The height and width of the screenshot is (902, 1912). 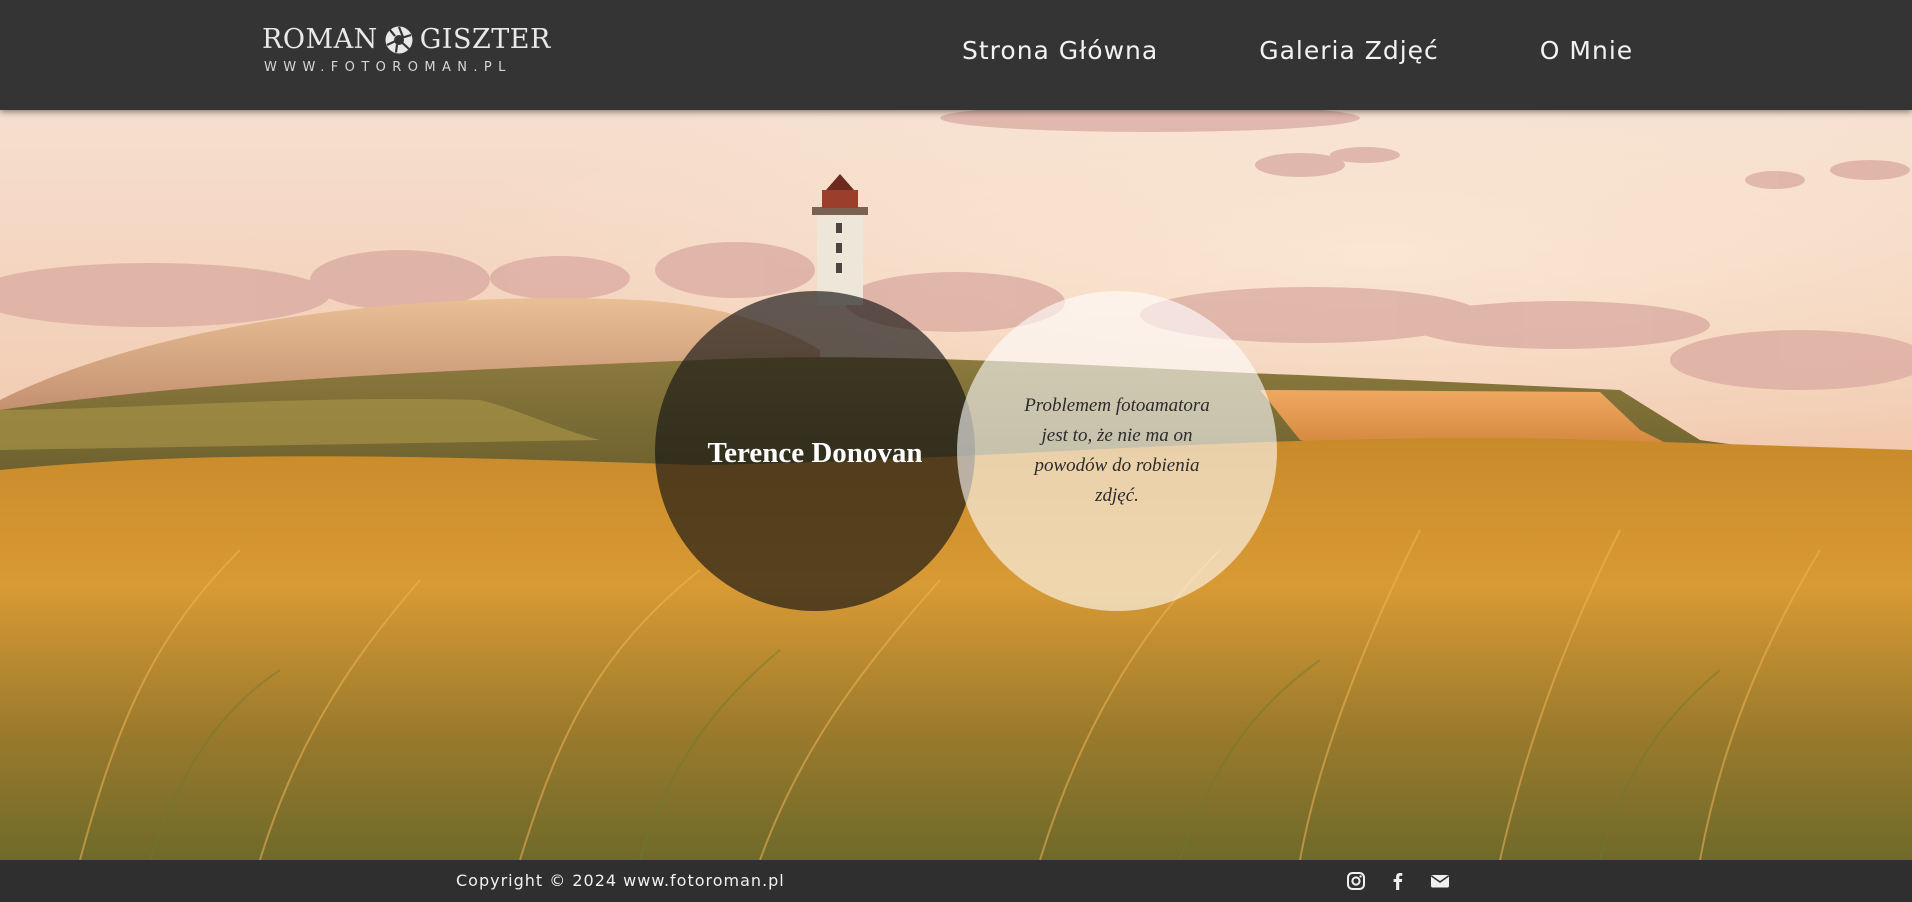 What do you see at coordinates (399, 40) in the screenshot?
I see `aperture-icon` at bounding box center [399, 40].